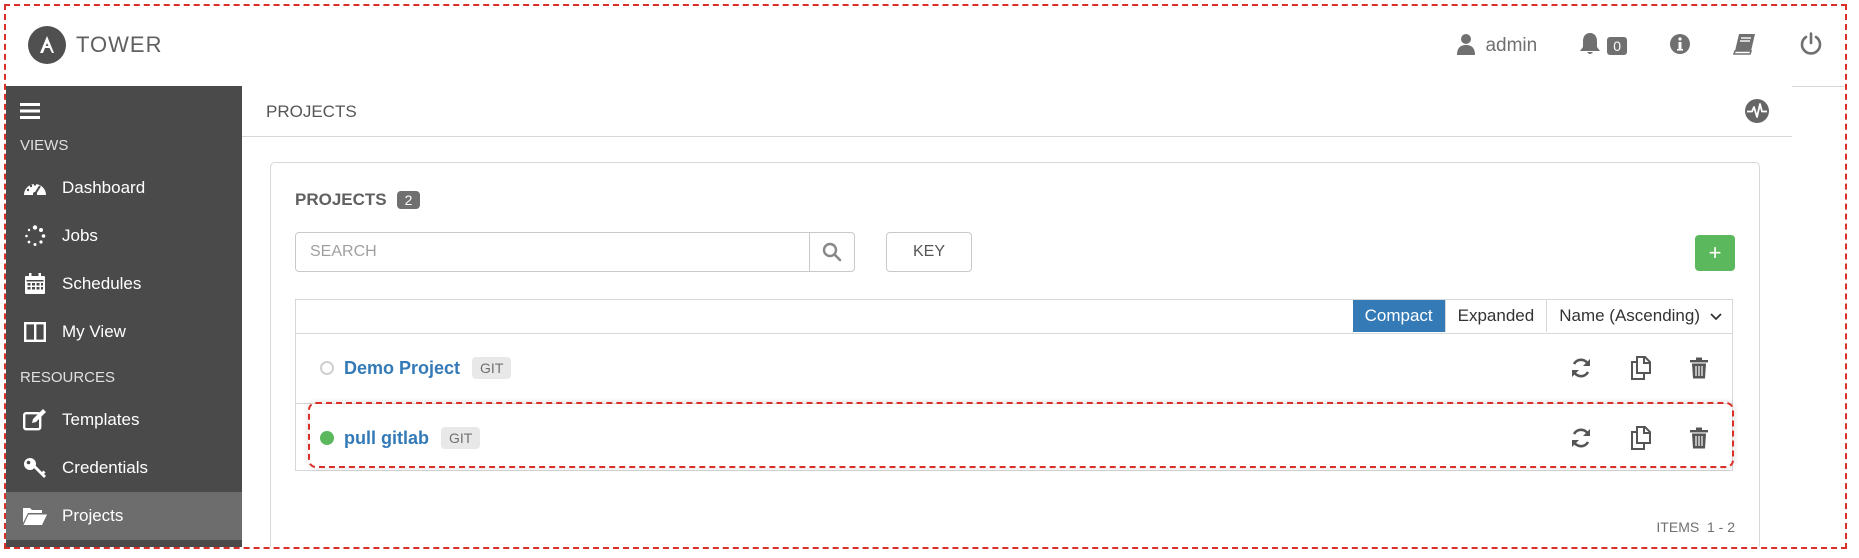  I want to click on sidebar-item-my-view: My View, so click(124, 332).